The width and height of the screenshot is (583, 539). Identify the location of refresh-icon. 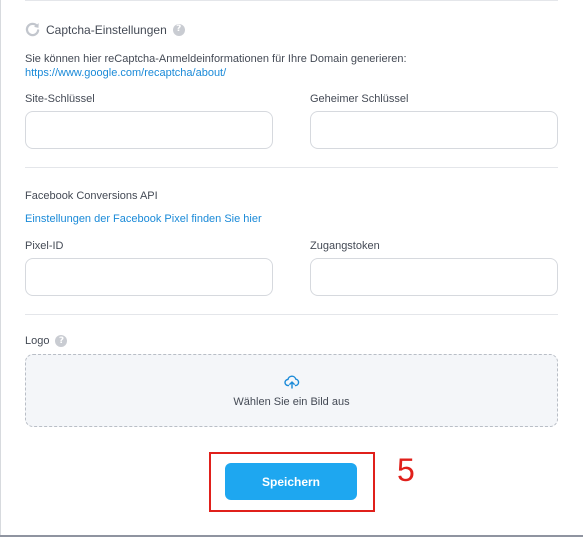
(32, 29).